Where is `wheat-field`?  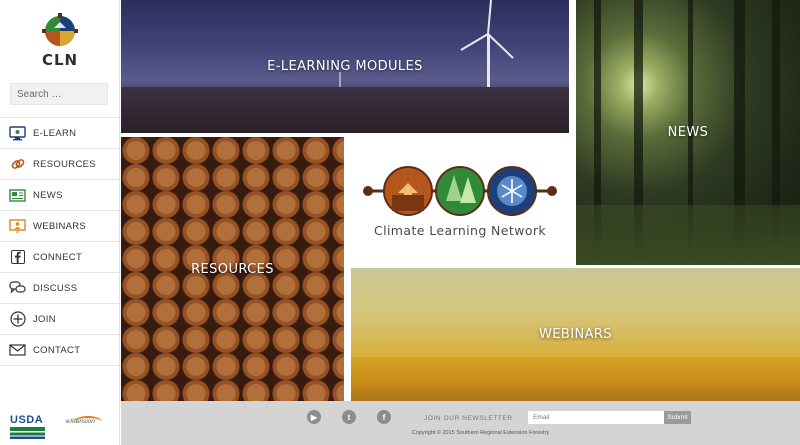 wheat-field is located at coordinates (575, 379).